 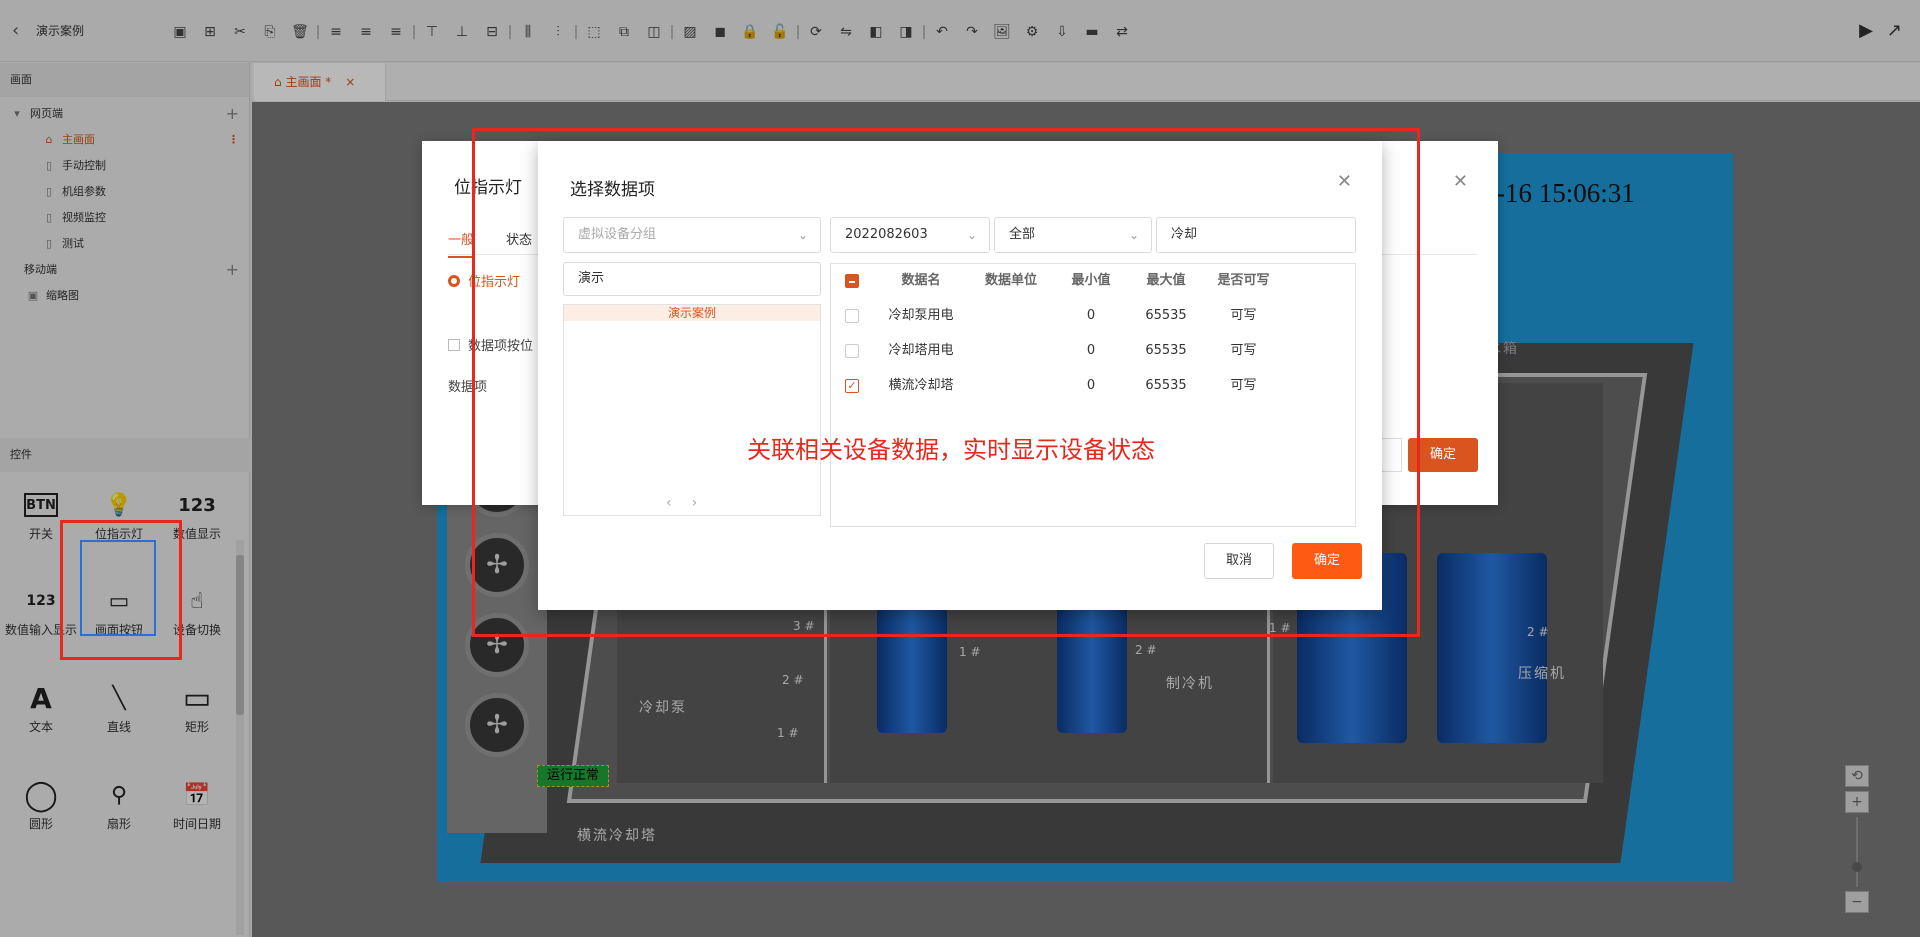 I want to click on tab-general: 一般, so click(x=461, y=243).